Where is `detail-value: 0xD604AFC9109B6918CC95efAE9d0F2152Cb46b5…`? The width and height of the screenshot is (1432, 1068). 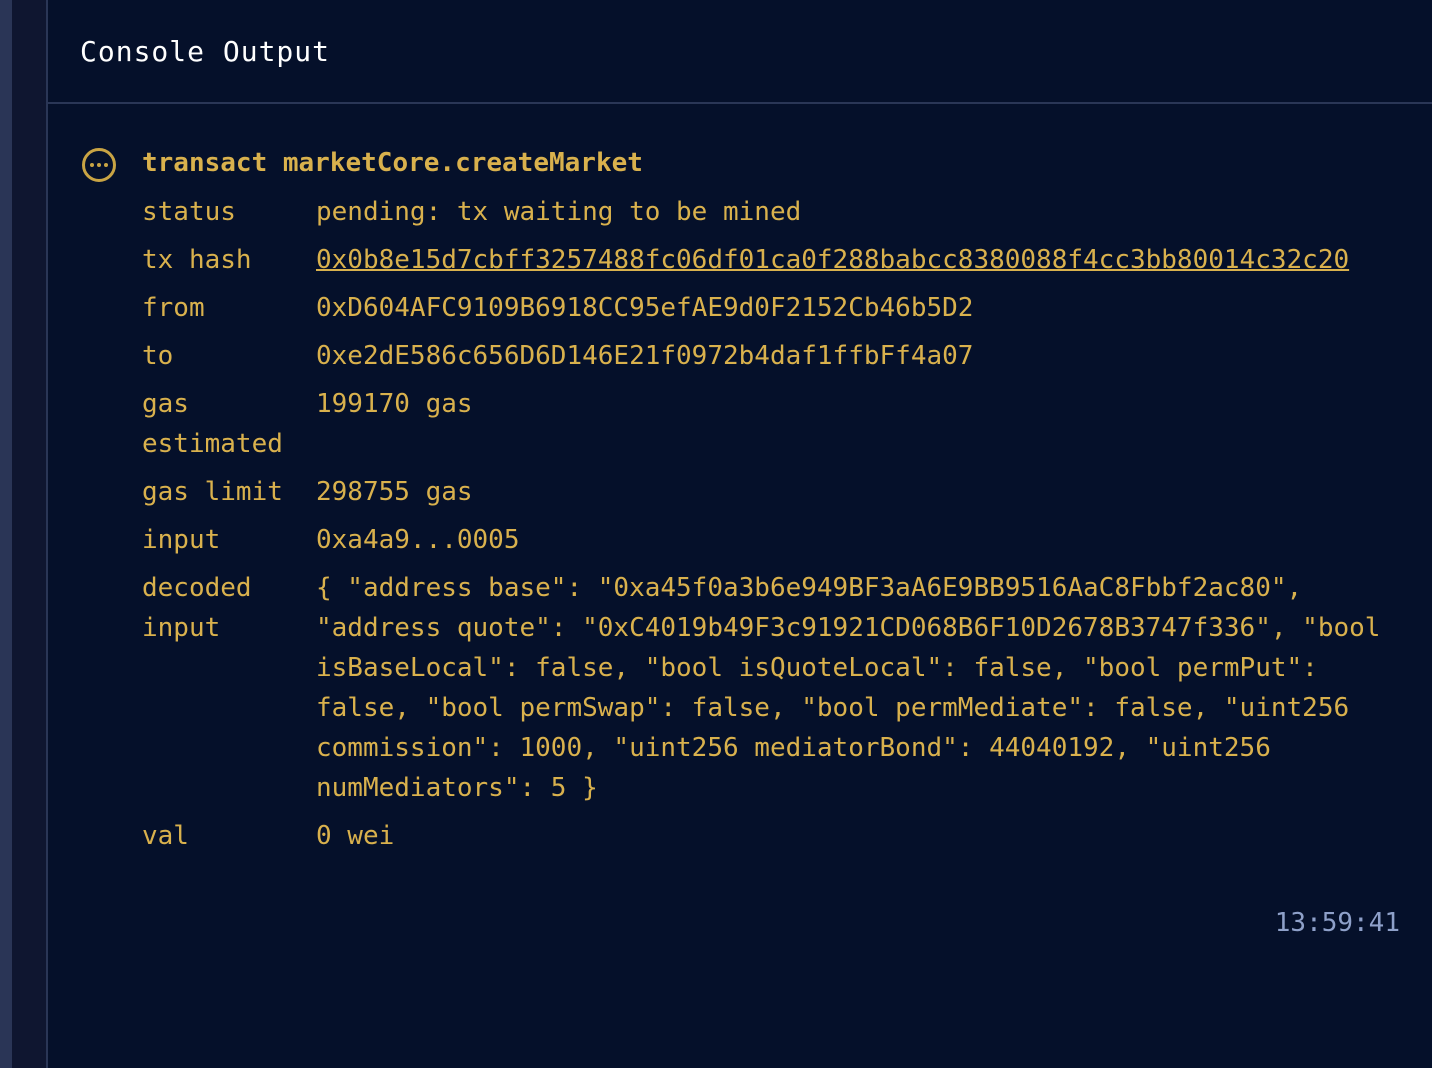 detail-value: 0xD604AFC9109B6918CC95efAE9d0F2152Cb46b5… is located at coordinates (645, 308).